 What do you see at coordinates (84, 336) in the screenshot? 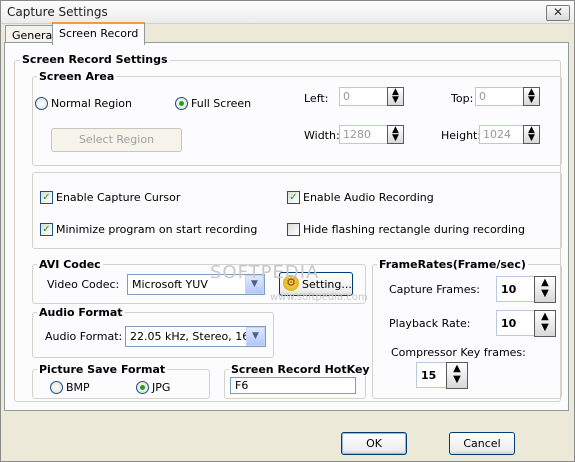
I see `audio-format-label: Audio Format:` at bounding box center [84, 336].